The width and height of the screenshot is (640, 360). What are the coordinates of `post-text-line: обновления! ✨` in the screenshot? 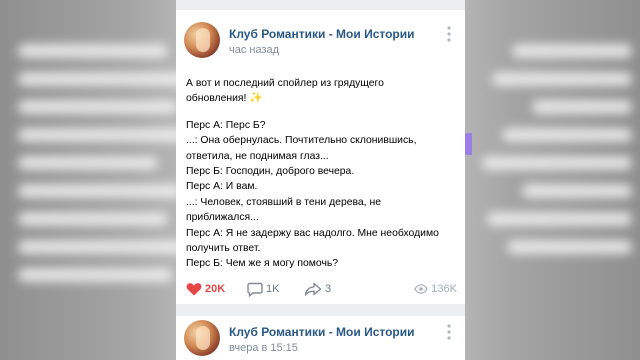 It's located at (320, 98).